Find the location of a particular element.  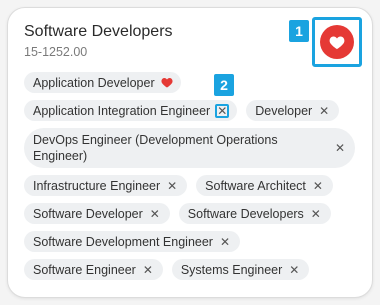

chip-infrastructure-engineer: Infrastructure Engineer ✕ is located at coordinates (106, 185).